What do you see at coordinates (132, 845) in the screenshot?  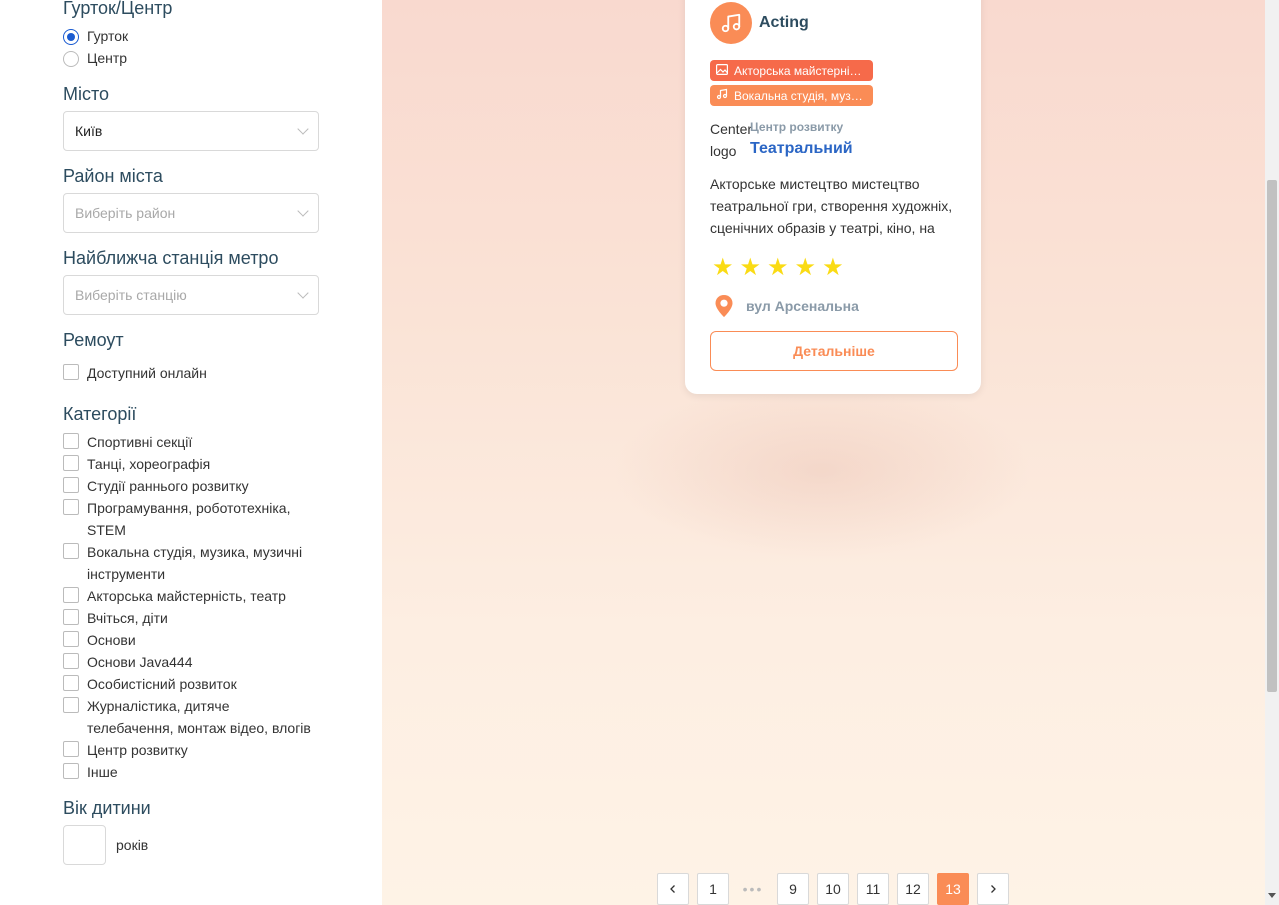 I see `age-unit-label: років` at bounding box center [132, 845].